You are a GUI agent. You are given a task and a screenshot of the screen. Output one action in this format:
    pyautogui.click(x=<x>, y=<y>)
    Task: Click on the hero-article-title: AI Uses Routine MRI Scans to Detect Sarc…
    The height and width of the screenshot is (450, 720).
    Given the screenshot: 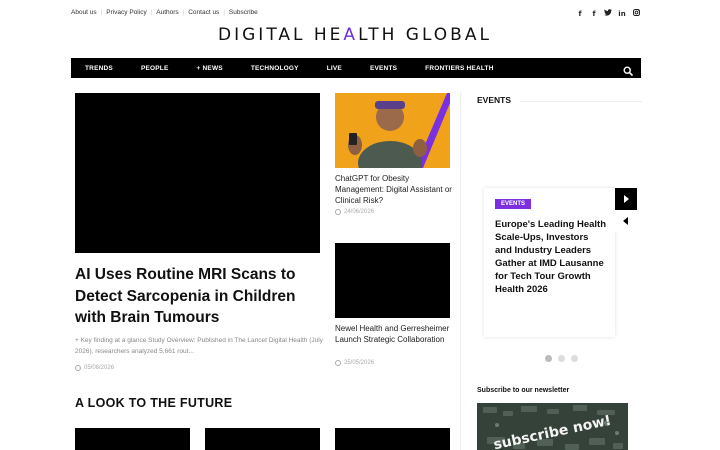 What is the action you would take?
    pyautogui.click(x=200, y=296)
    